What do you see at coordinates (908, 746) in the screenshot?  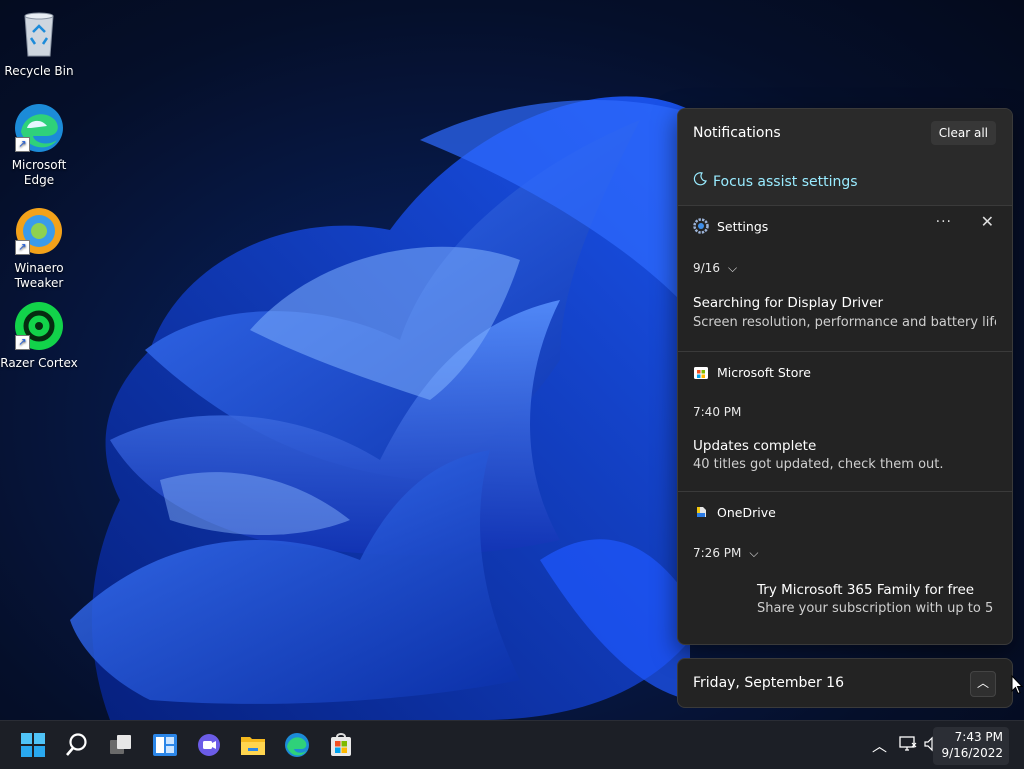 I see `network-icon` at bounding box center [908, 746].